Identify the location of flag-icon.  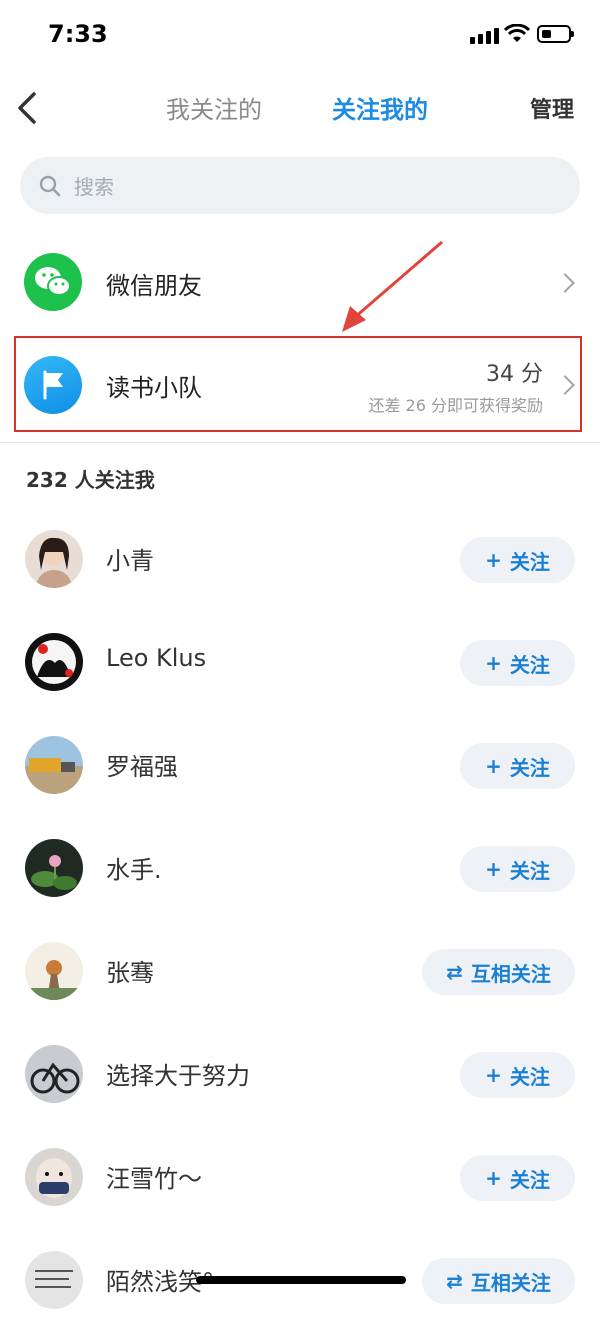
(53, 385).